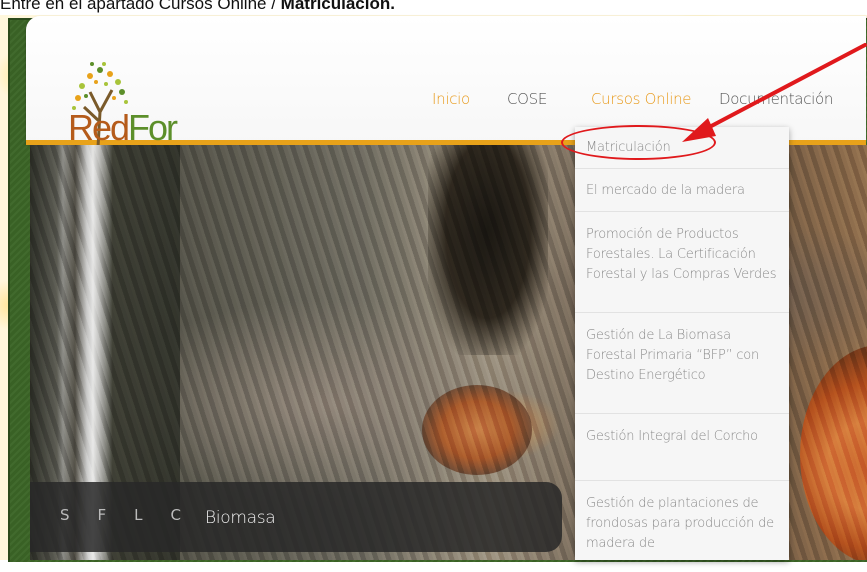 This screenshot has height=572, width=867. Describe the element at coordinates (774, 92) in the screenshot. I see `annotation-arrow-icon` at that location.